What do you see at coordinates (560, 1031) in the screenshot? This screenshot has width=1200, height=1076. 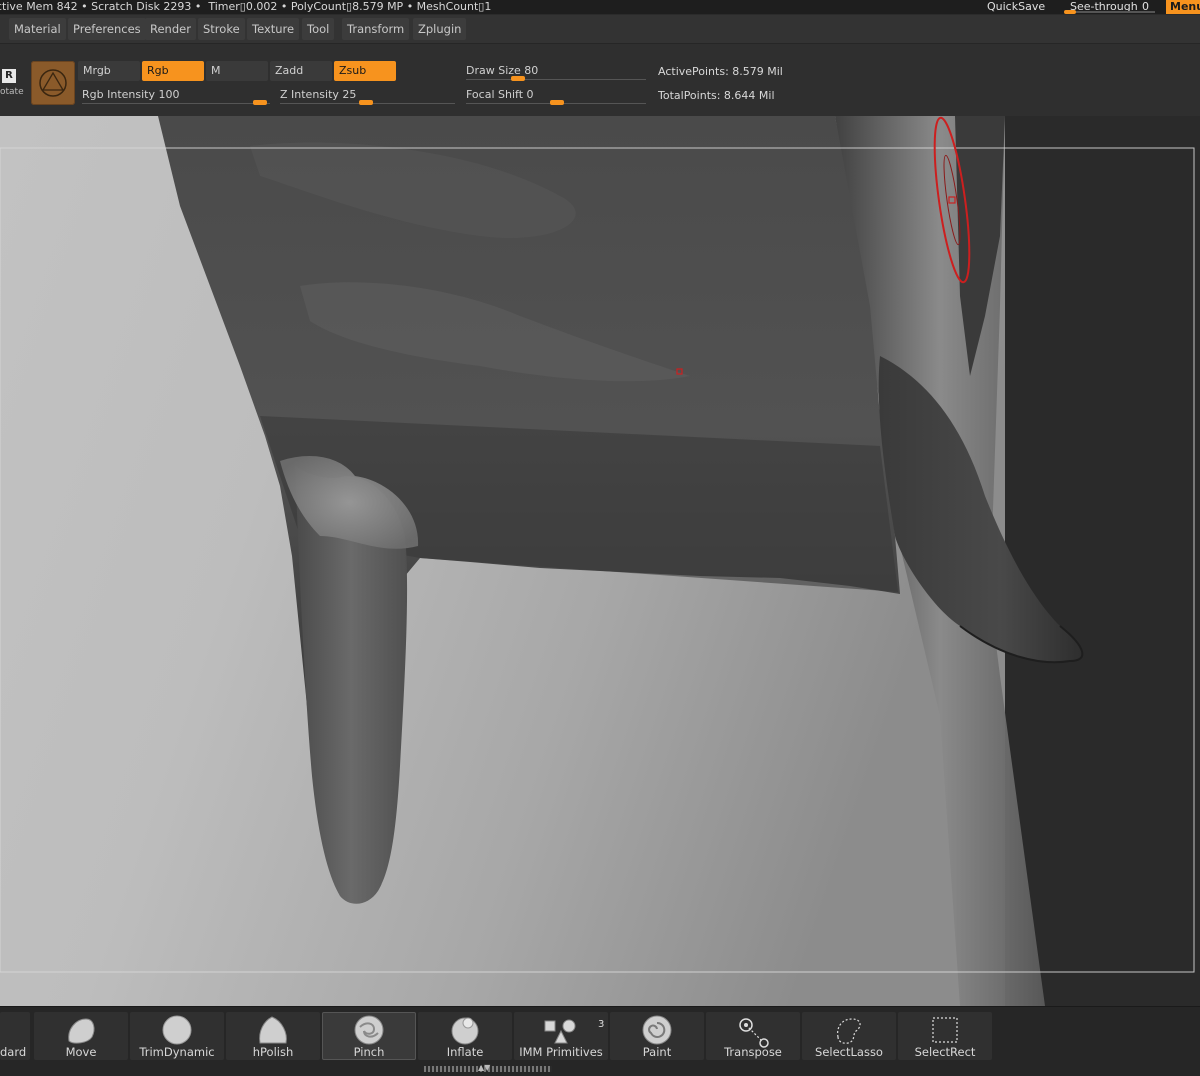 I see `imm-primitives-icon` at bounding box center [560, 1031].